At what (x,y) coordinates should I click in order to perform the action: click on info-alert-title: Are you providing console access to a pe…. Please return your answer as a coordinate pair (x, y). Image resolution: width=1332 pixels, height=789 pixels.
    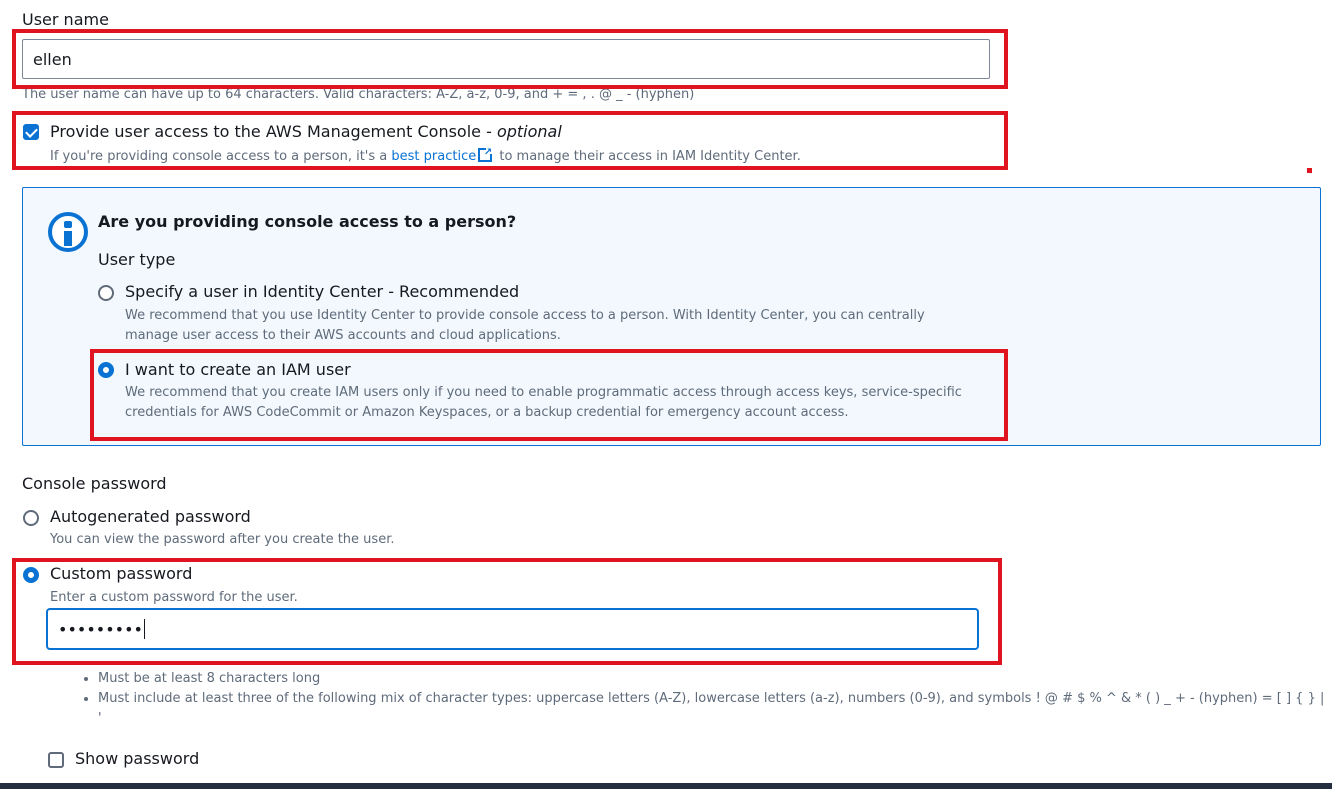
    Looking at the image, I should click on (307, 221).